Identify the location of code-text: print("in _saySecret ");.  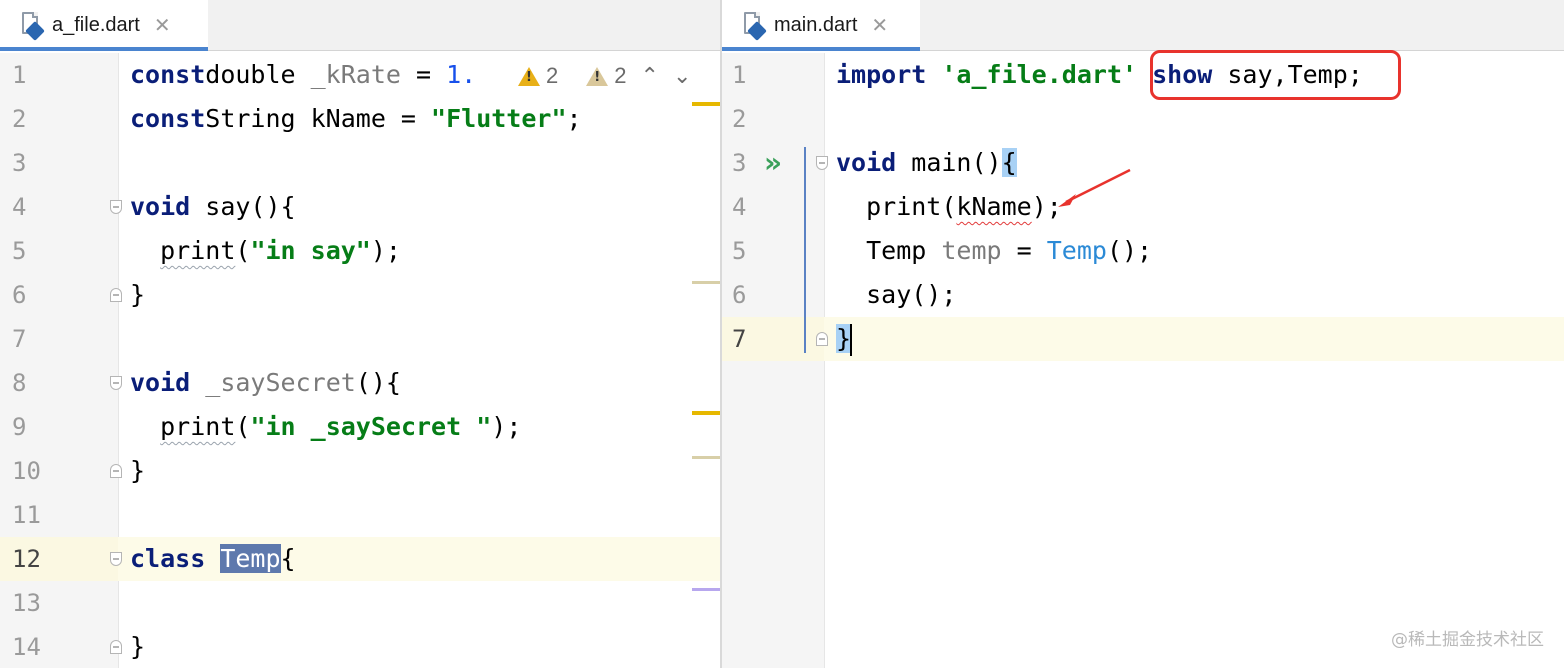
(325, 427).